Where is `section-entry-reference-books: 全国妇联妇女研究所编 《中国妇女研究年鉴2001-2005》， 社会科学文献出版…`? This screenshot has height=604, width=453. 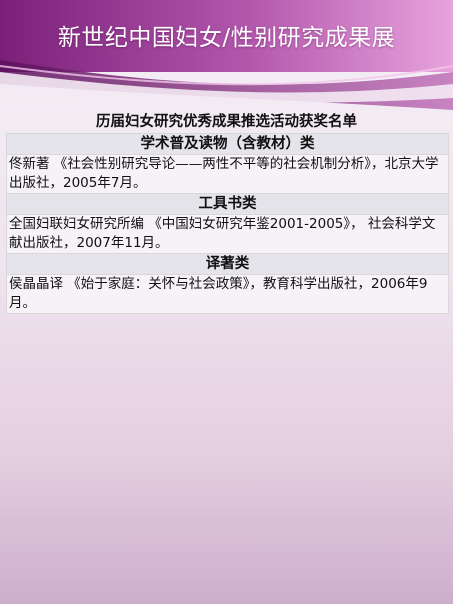
section-entry-reference-books: 全国妇联妇女研究所编 《中国妇女研究年鉴2001-2005》， 社会科学文献出版… is located at coordinates (227, 233).